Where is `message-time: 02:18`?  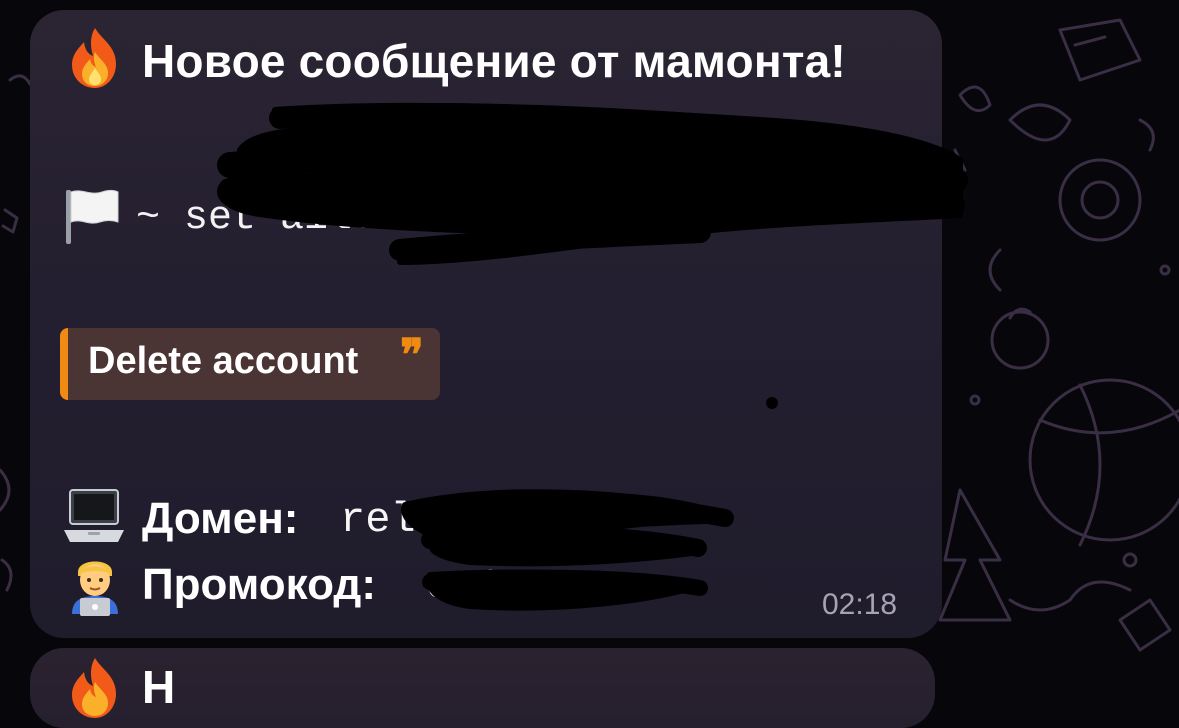 message-time: 02:18 is located at coordinates (860, 604).